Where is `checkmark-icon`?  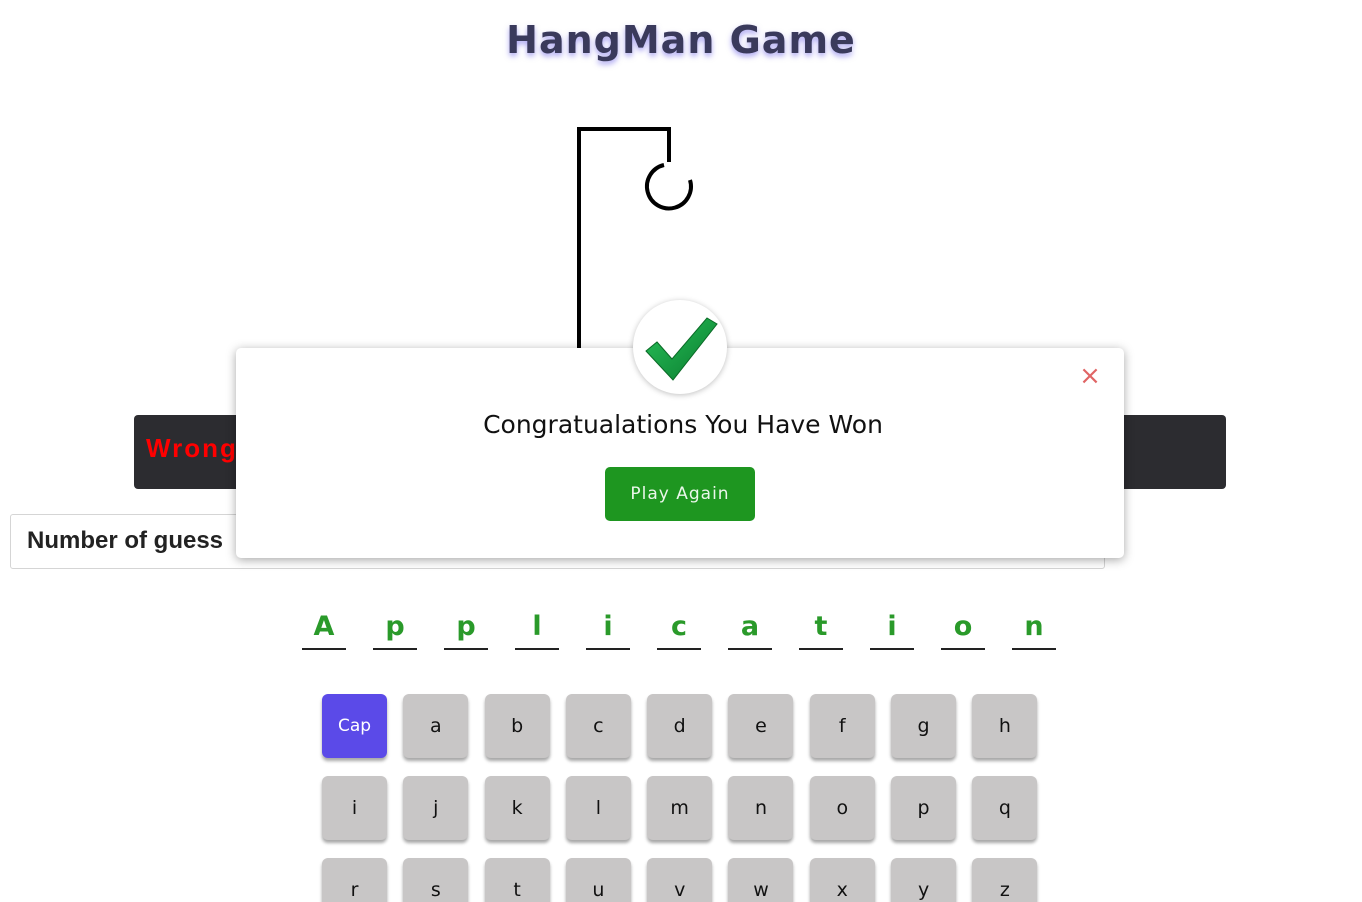
checkmark-icon is located at coordinates (681, 349).